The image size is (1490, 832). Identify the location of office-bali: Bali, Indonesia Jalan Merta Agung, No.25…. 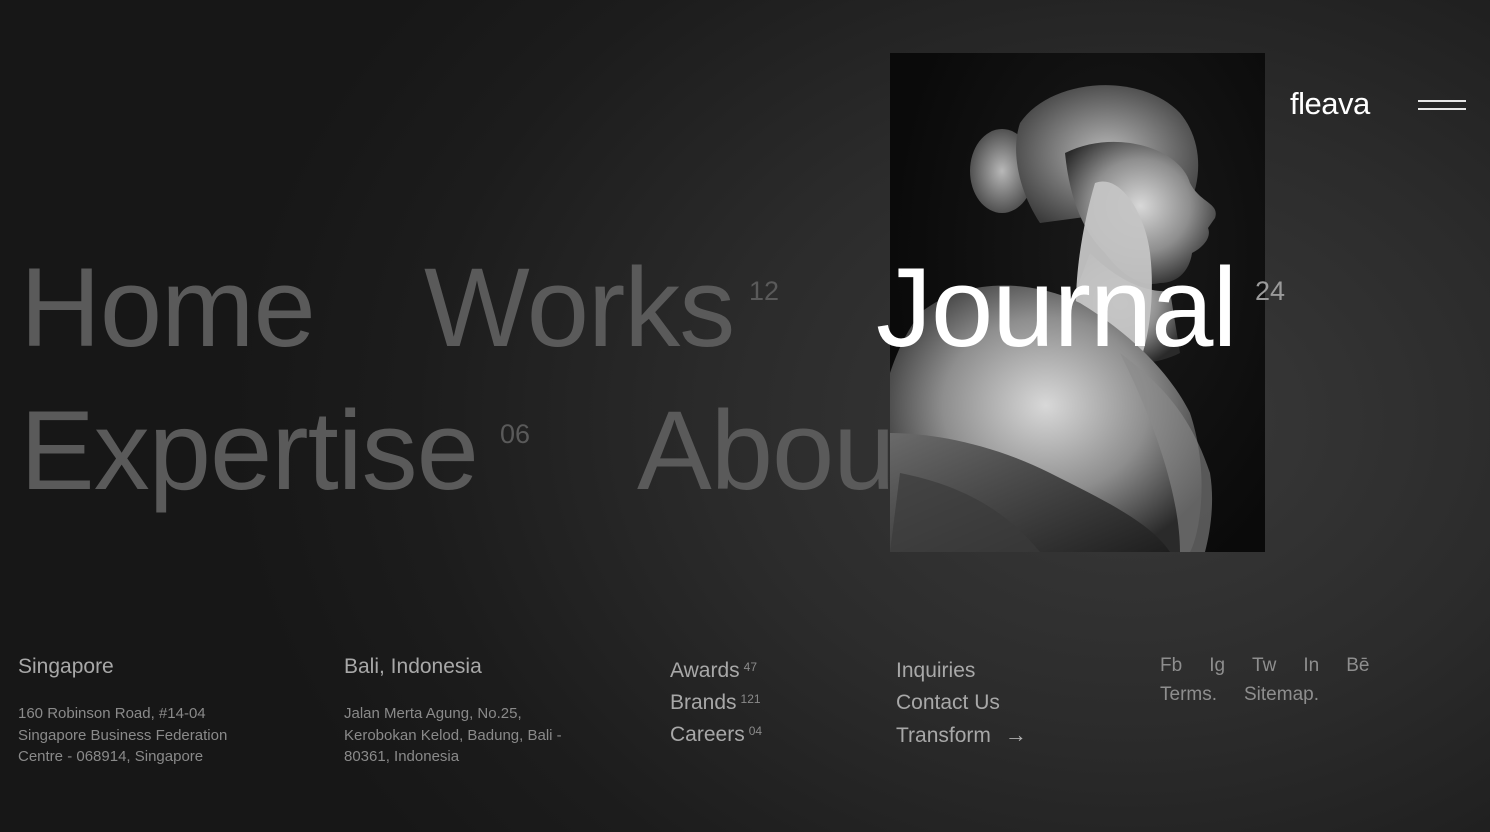
(464, 711).